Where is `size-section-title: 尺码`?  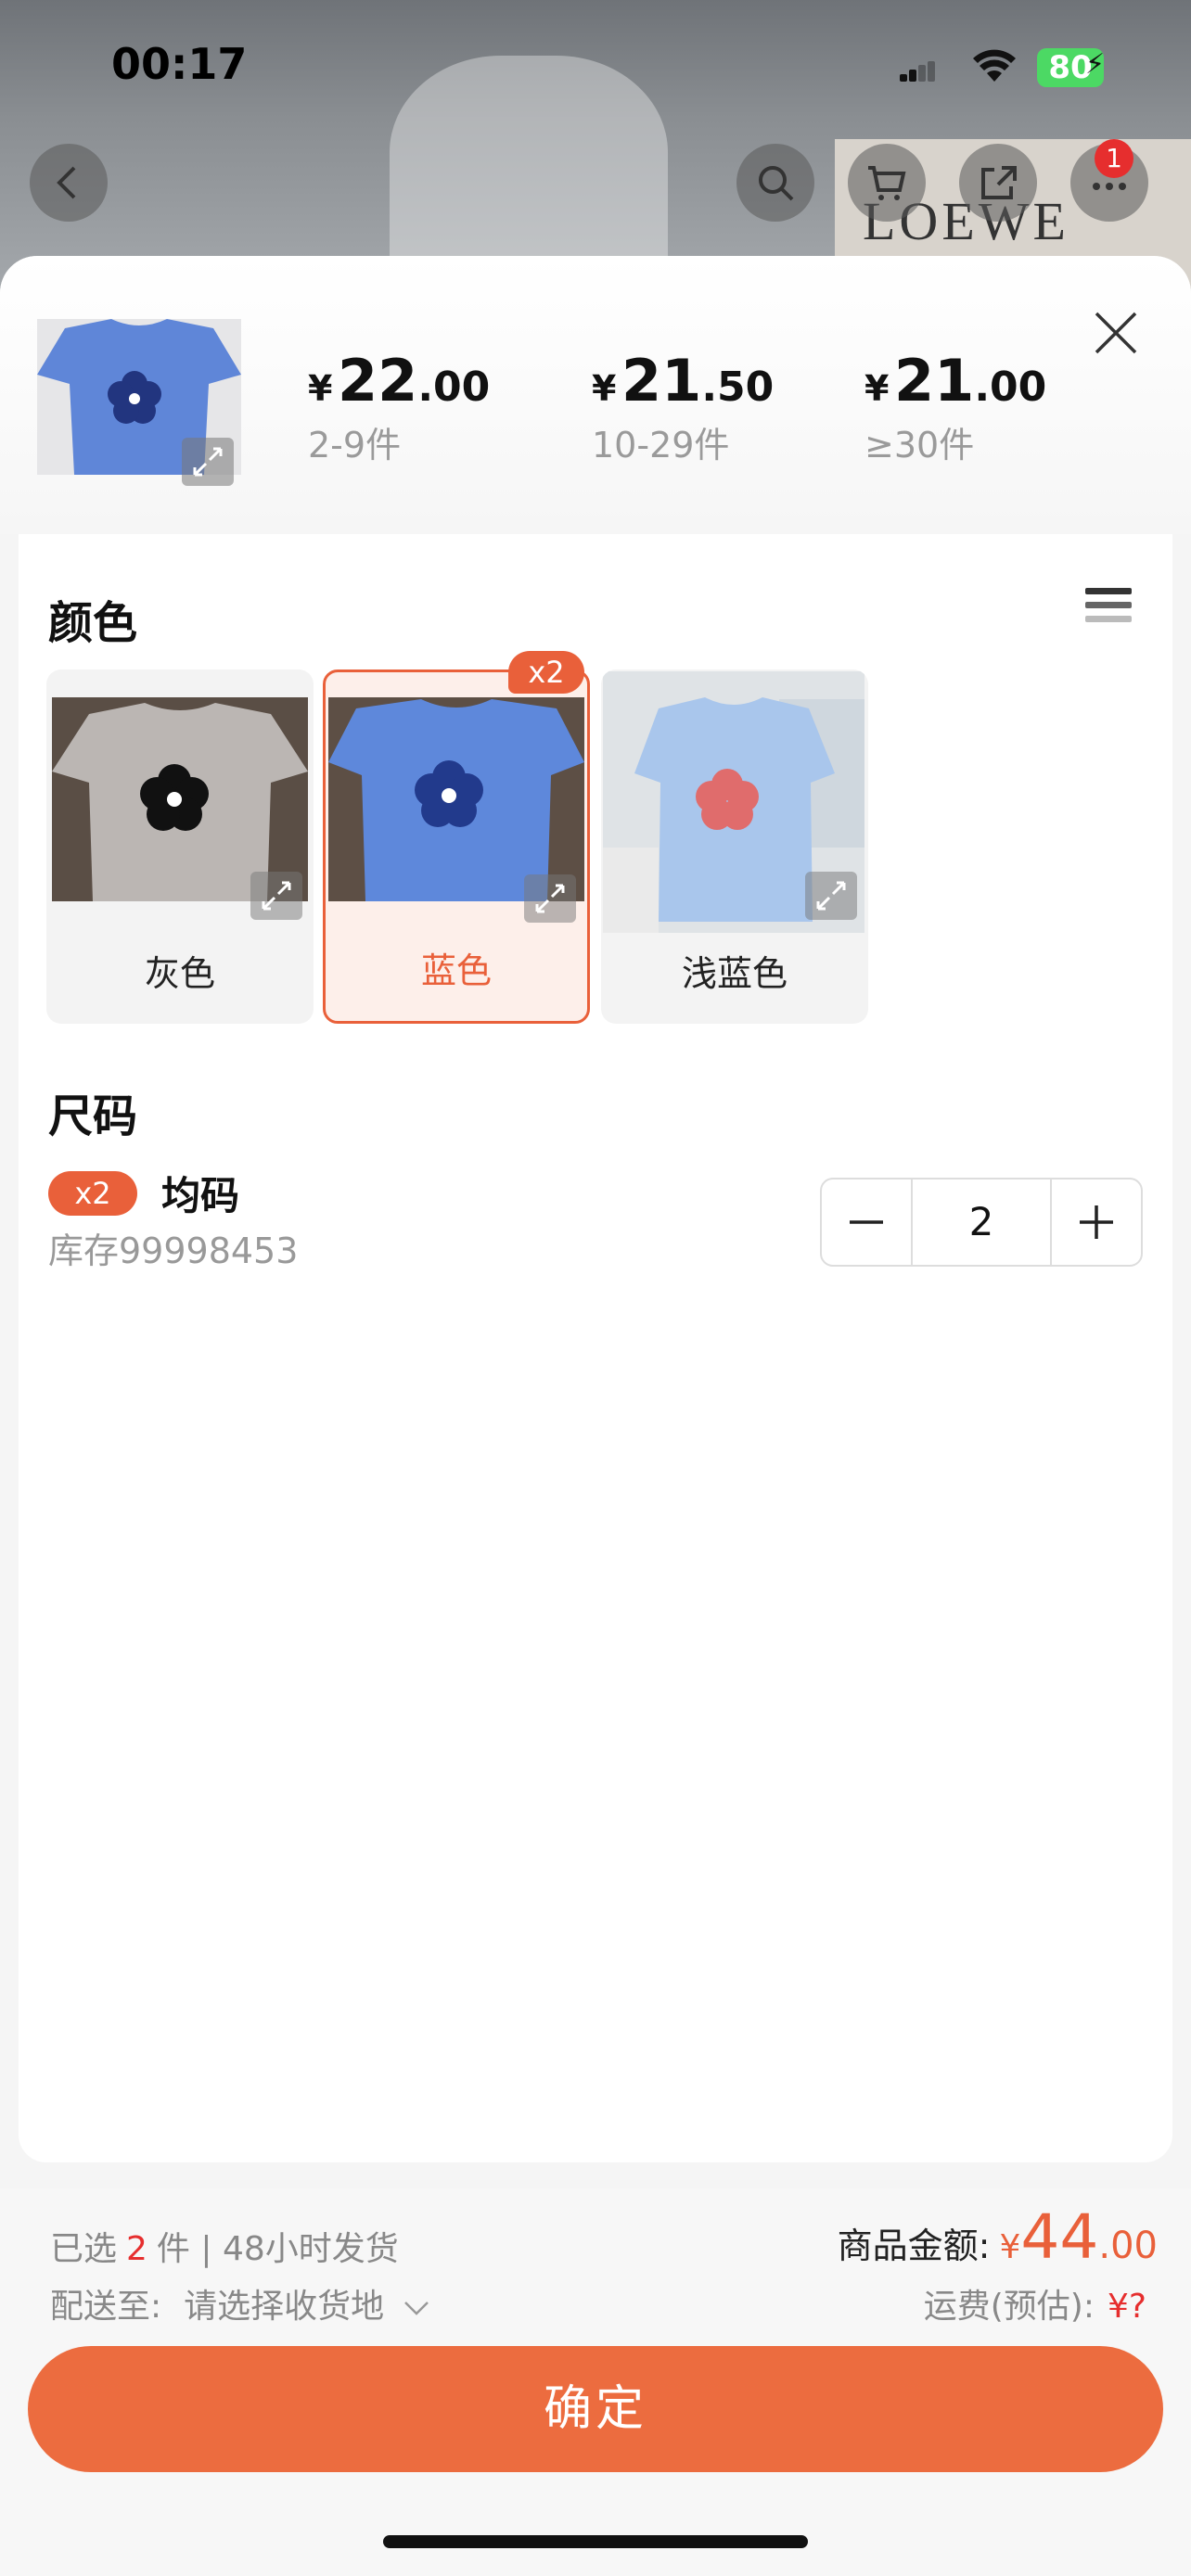
size-section-title: 尺码 is located at coordinates (93, 1116).